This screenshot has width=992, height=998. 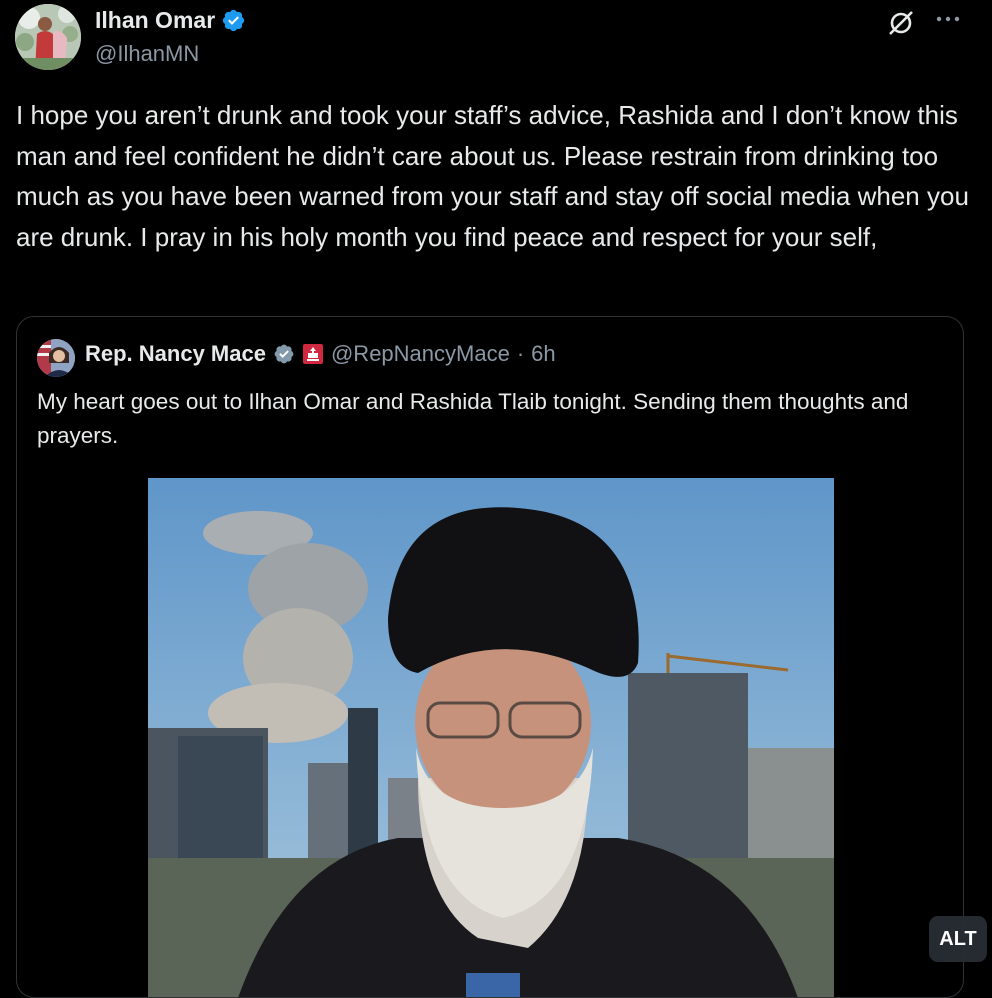 I want to click on author-handle: @IlhanMN, so click(x=147, y=54).